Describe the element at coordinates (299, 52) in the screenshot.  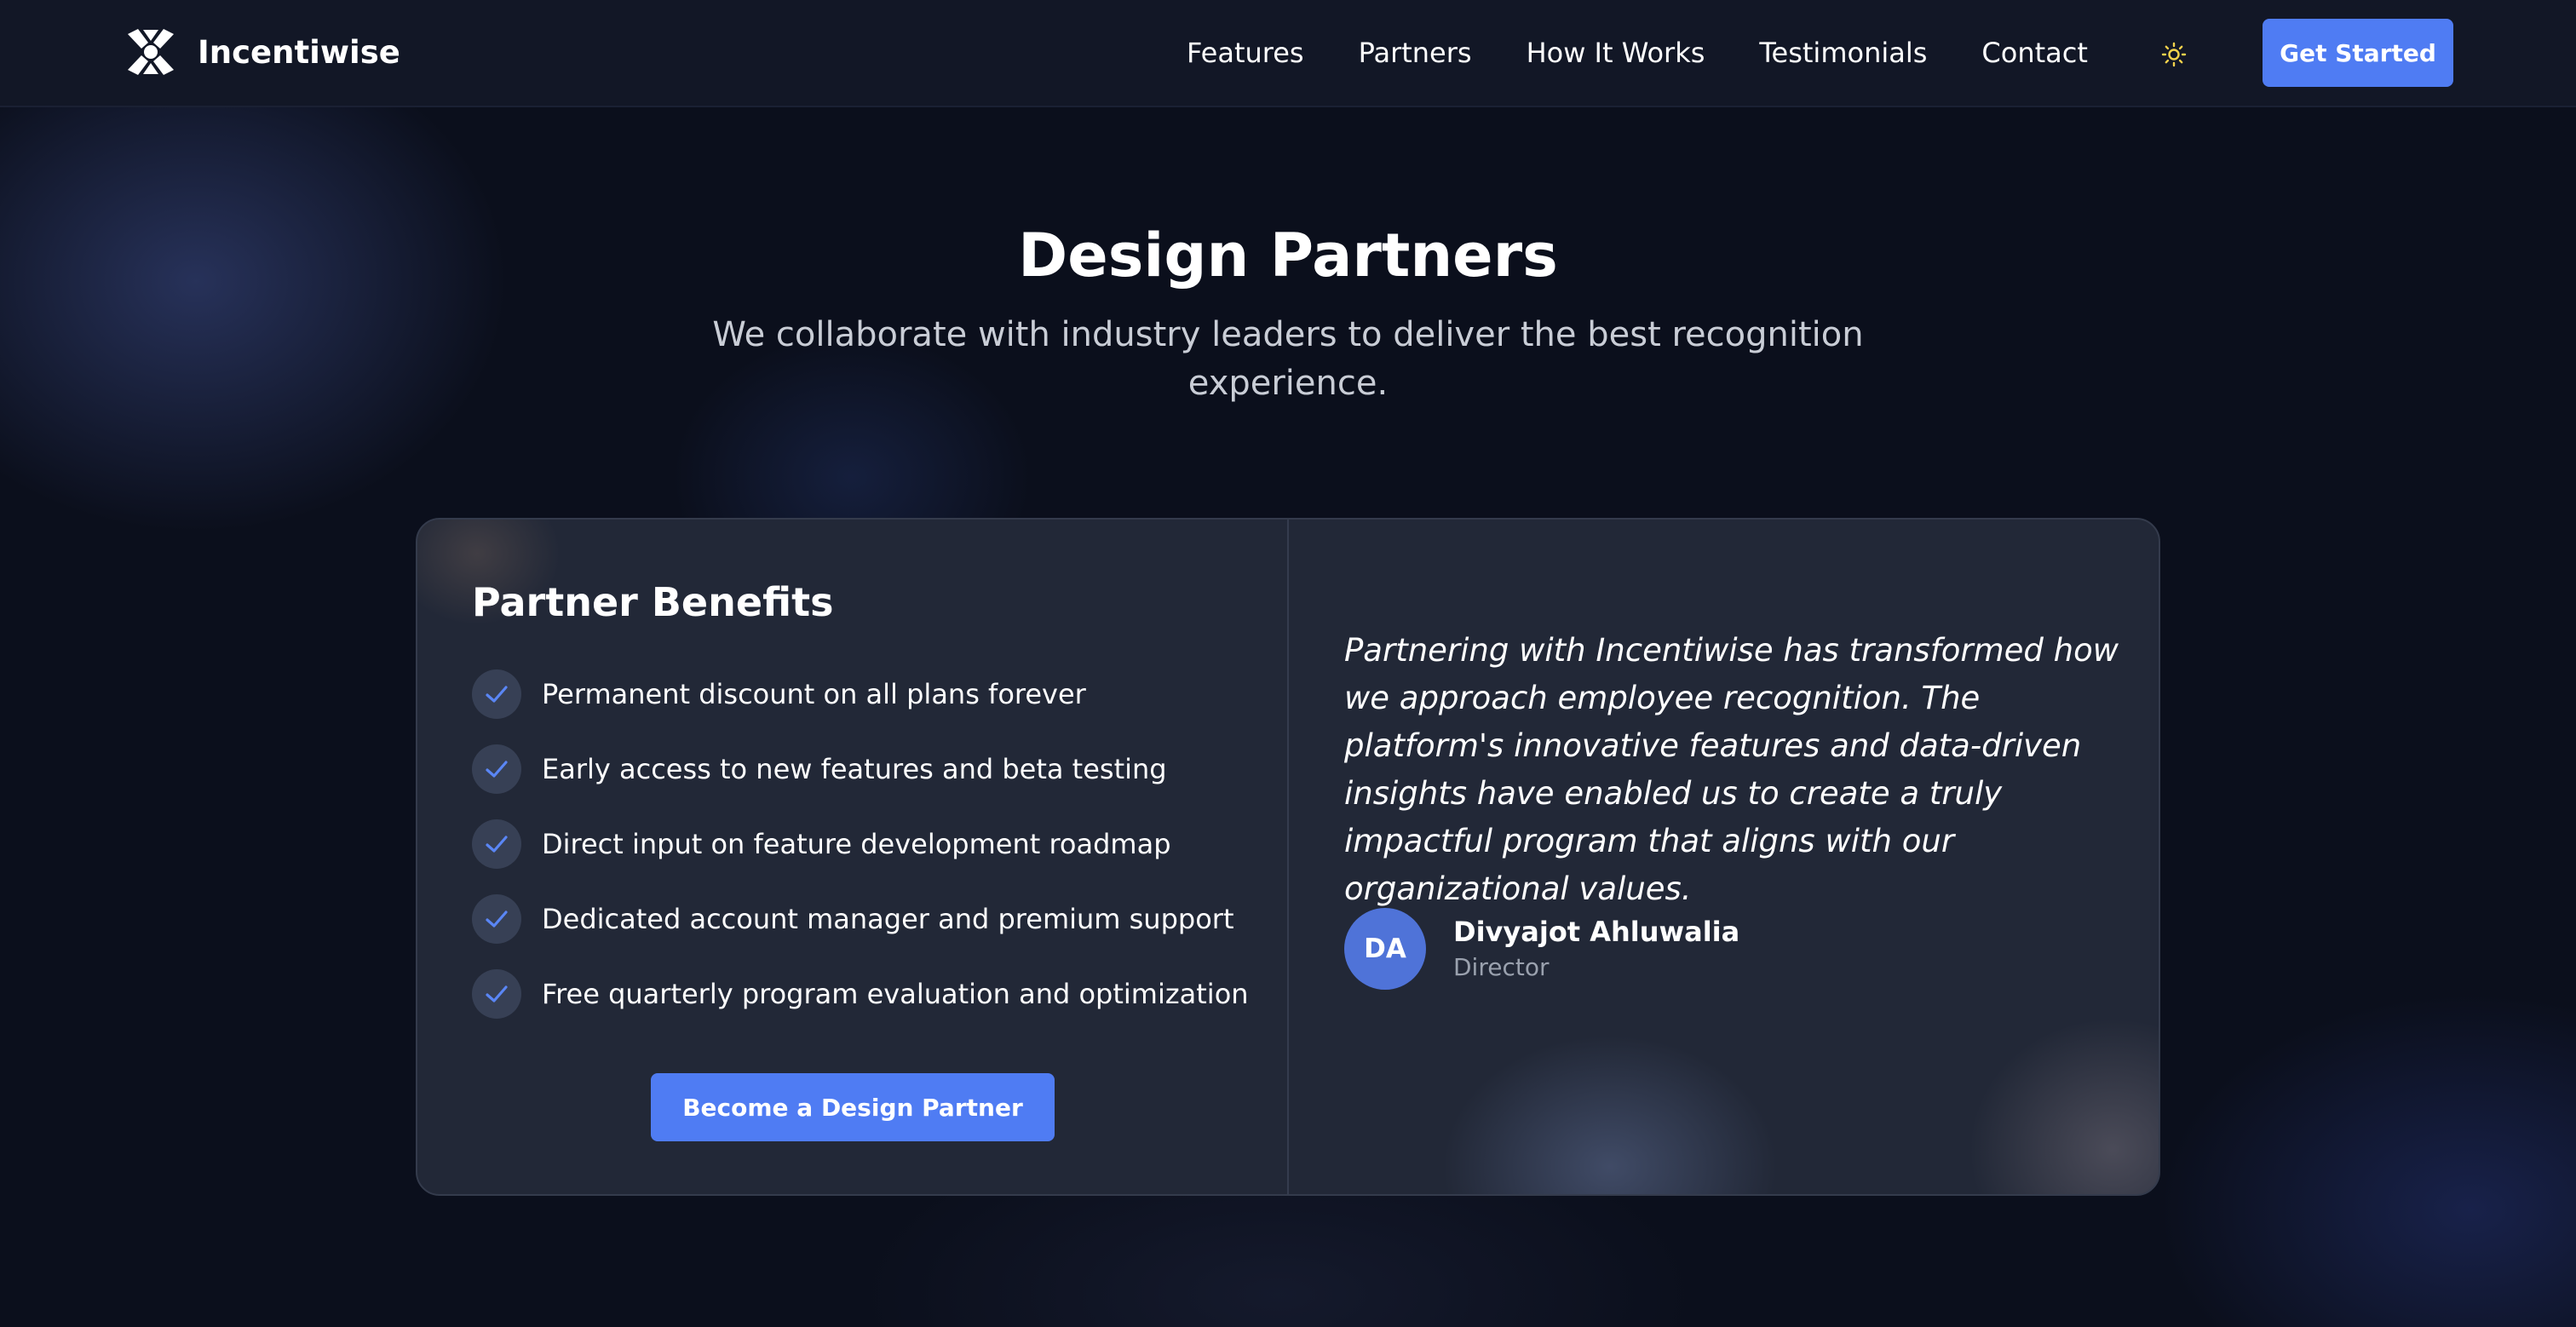
I see `brand-name: Incentiwise` at that location.